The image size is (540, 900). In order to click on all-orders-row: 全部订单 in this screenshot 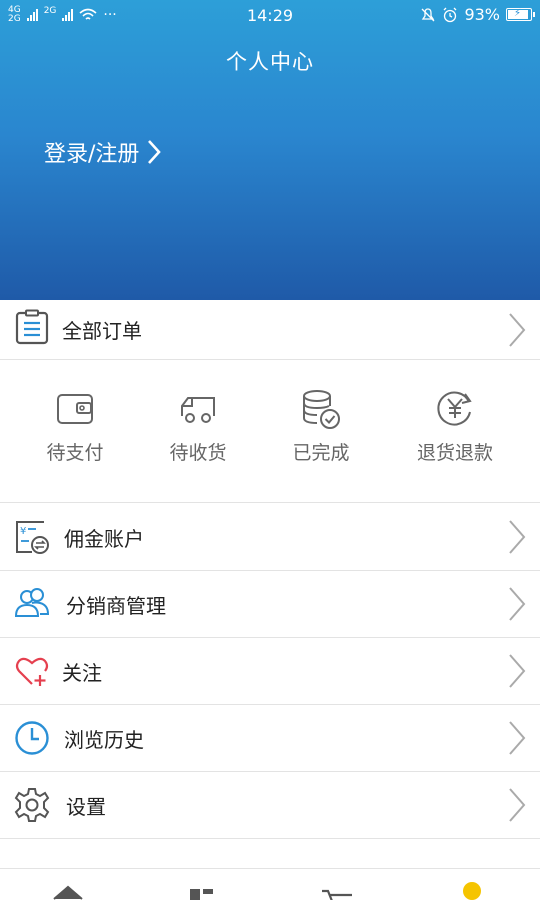, I will do `click(270, 330)`.